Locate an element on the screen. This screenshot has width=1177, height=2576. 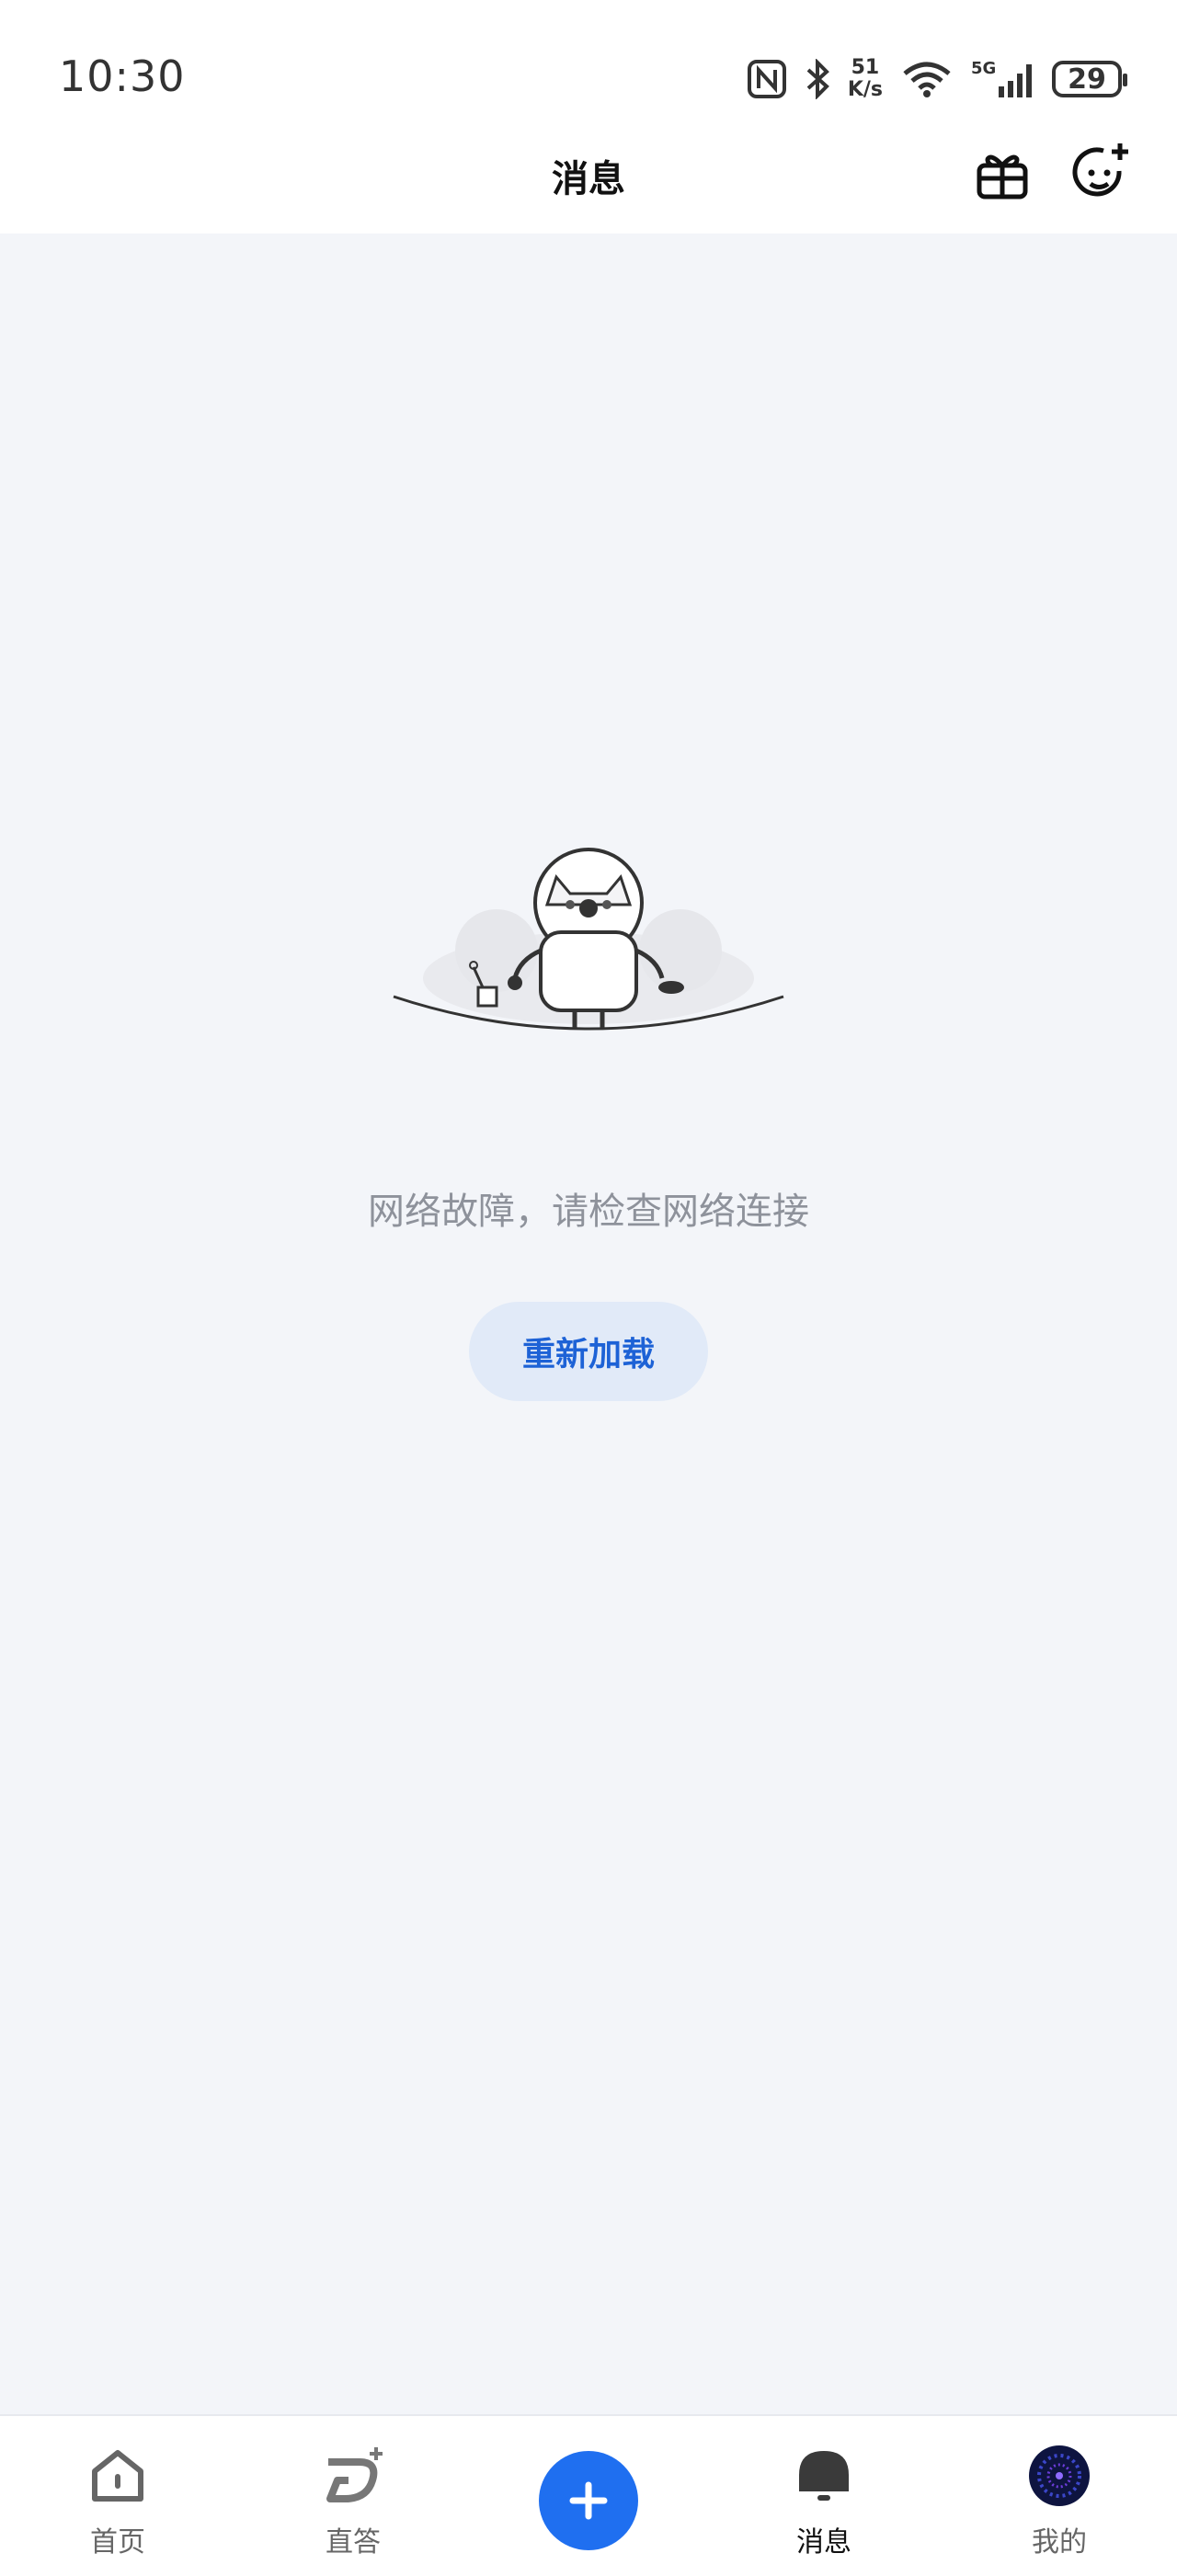
add-friend-icon is located at coordinates (1101, 172).